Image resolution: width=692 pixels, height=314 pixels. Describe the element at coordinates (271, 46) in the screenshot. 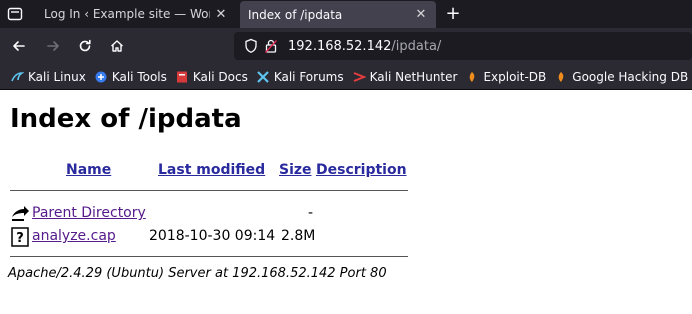

I see `insecure-lock-icon` at that location.